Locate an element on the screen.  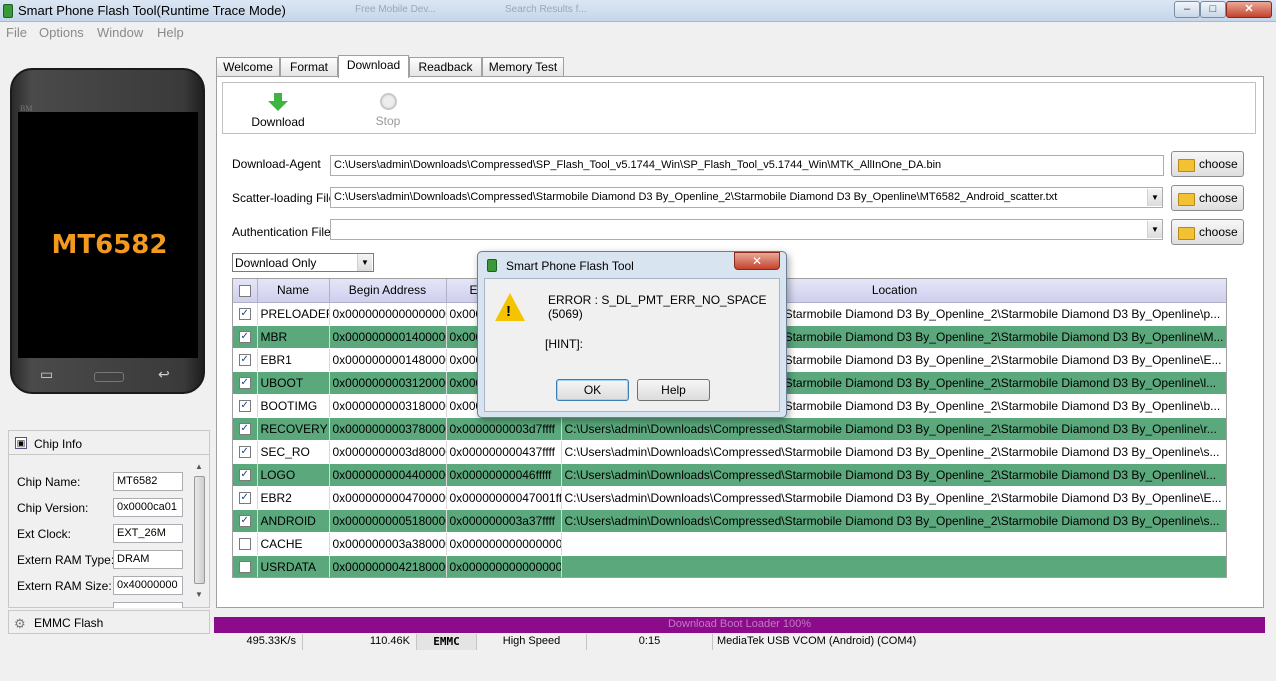
tab-format: Format is located at coordinates (309, 67).